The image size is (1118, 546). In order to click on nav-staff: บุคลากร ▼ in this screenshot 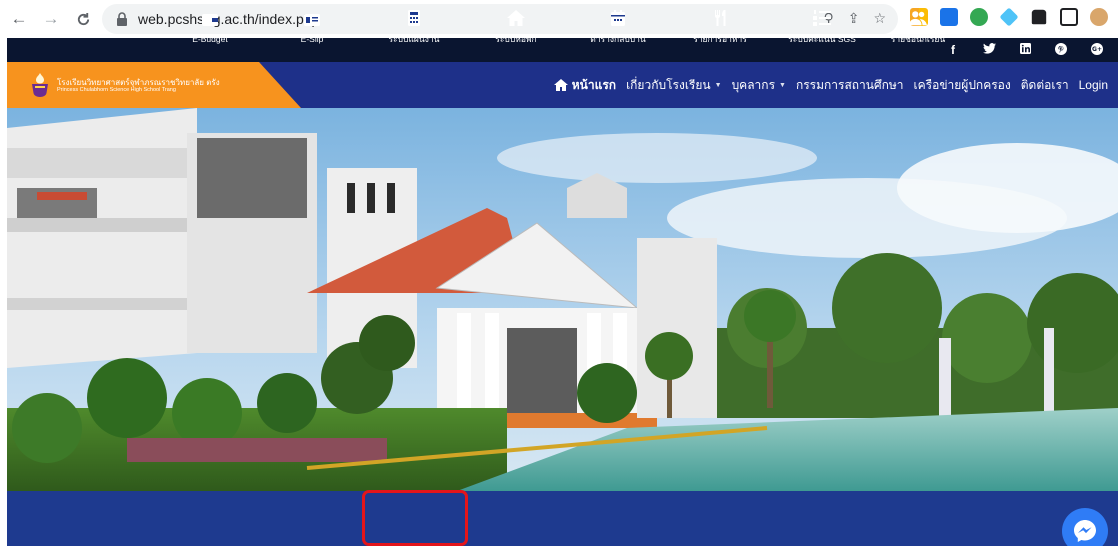, I will do `click(759, 85)`.